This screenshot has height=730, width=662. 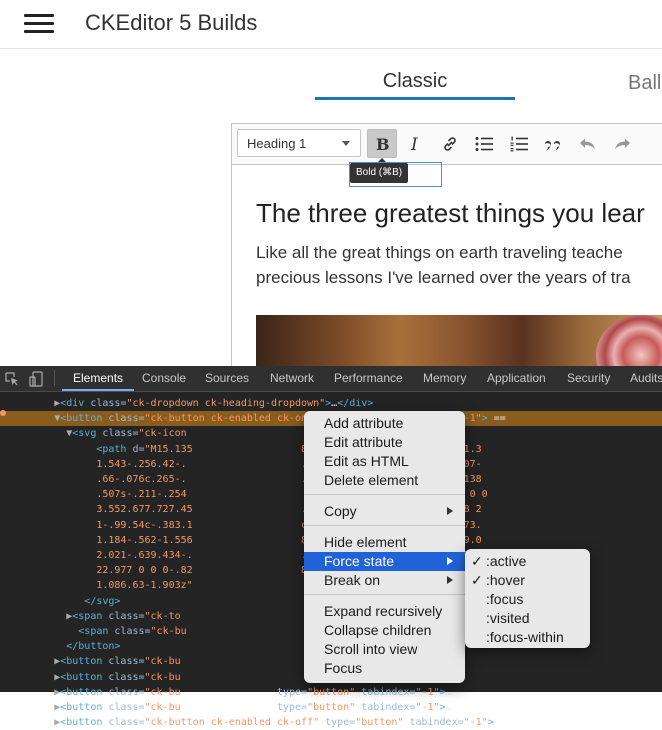 What do you see at coordinates (459, 342) in the screenshot?
I see `document-image` at bounding box center [459, 342].